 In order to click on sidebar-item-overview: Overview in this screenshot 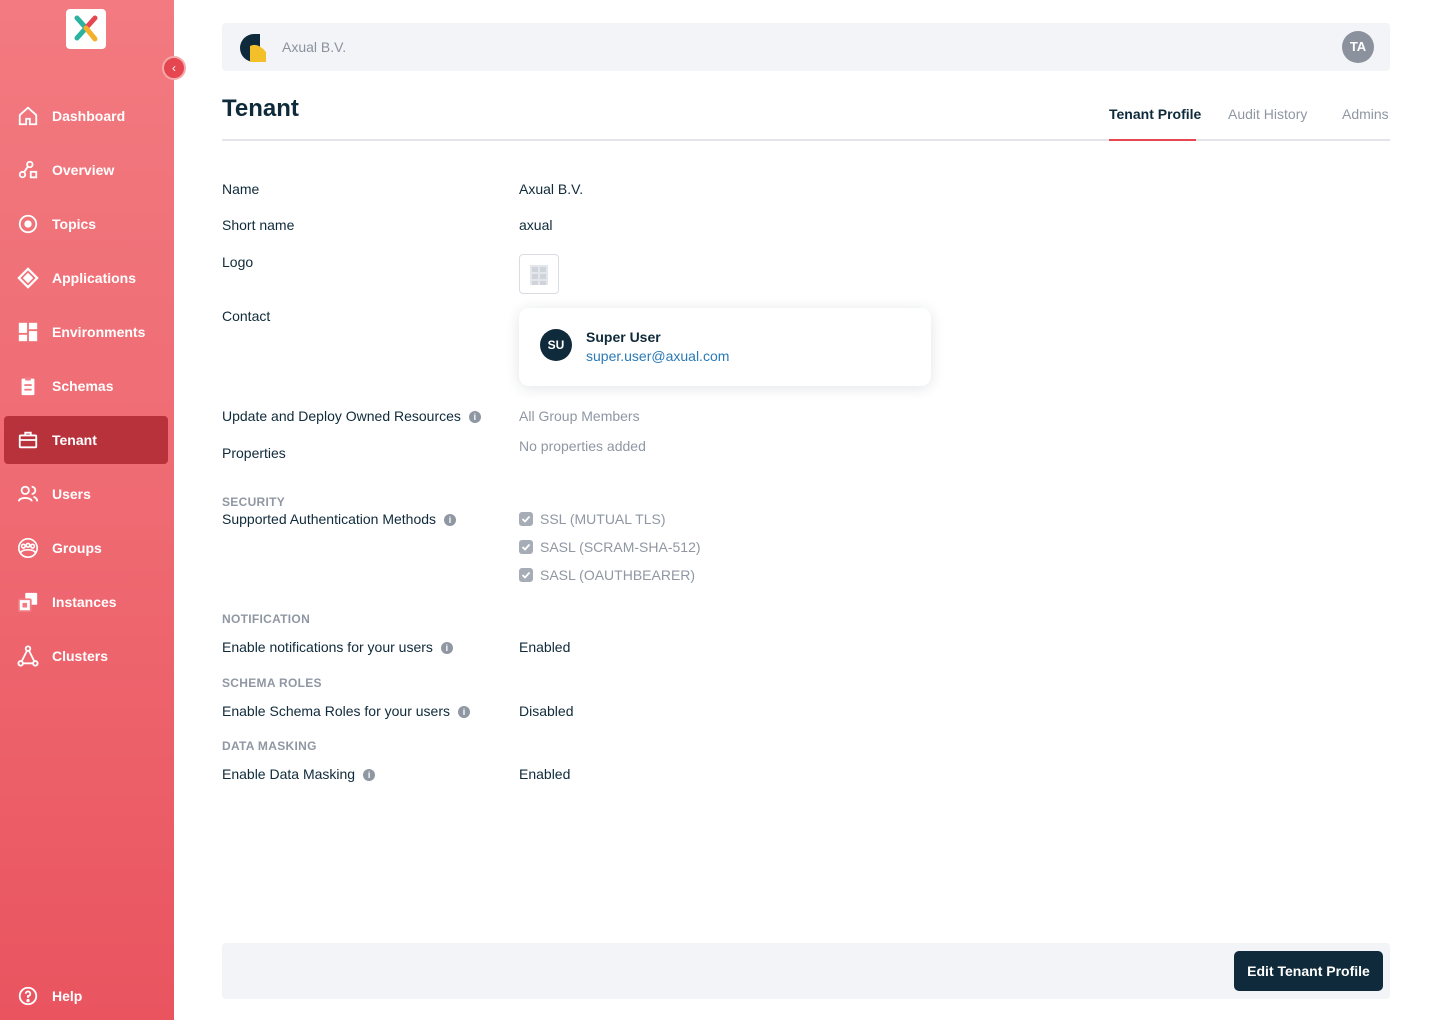, I will do `click(86, 170)`.